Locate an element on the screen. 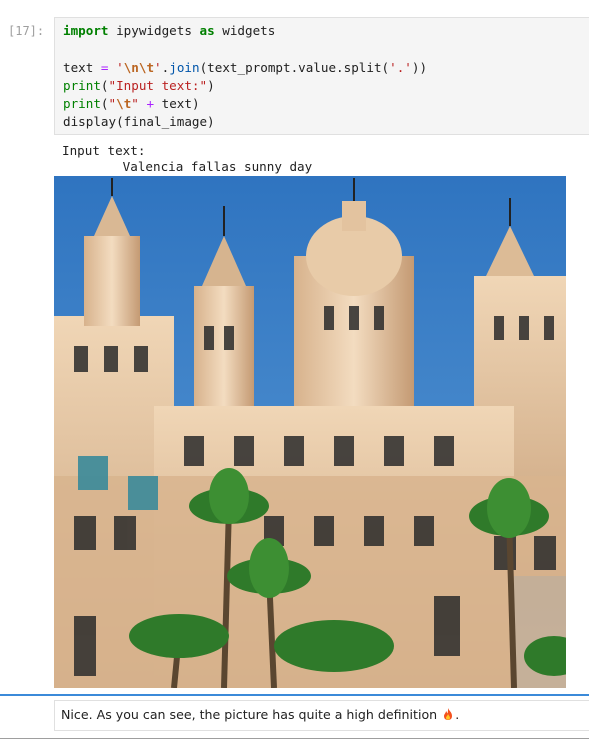 The width and height of the screenshot is (589, 740). active-cell-indicator is located at coordinates (294, 695).